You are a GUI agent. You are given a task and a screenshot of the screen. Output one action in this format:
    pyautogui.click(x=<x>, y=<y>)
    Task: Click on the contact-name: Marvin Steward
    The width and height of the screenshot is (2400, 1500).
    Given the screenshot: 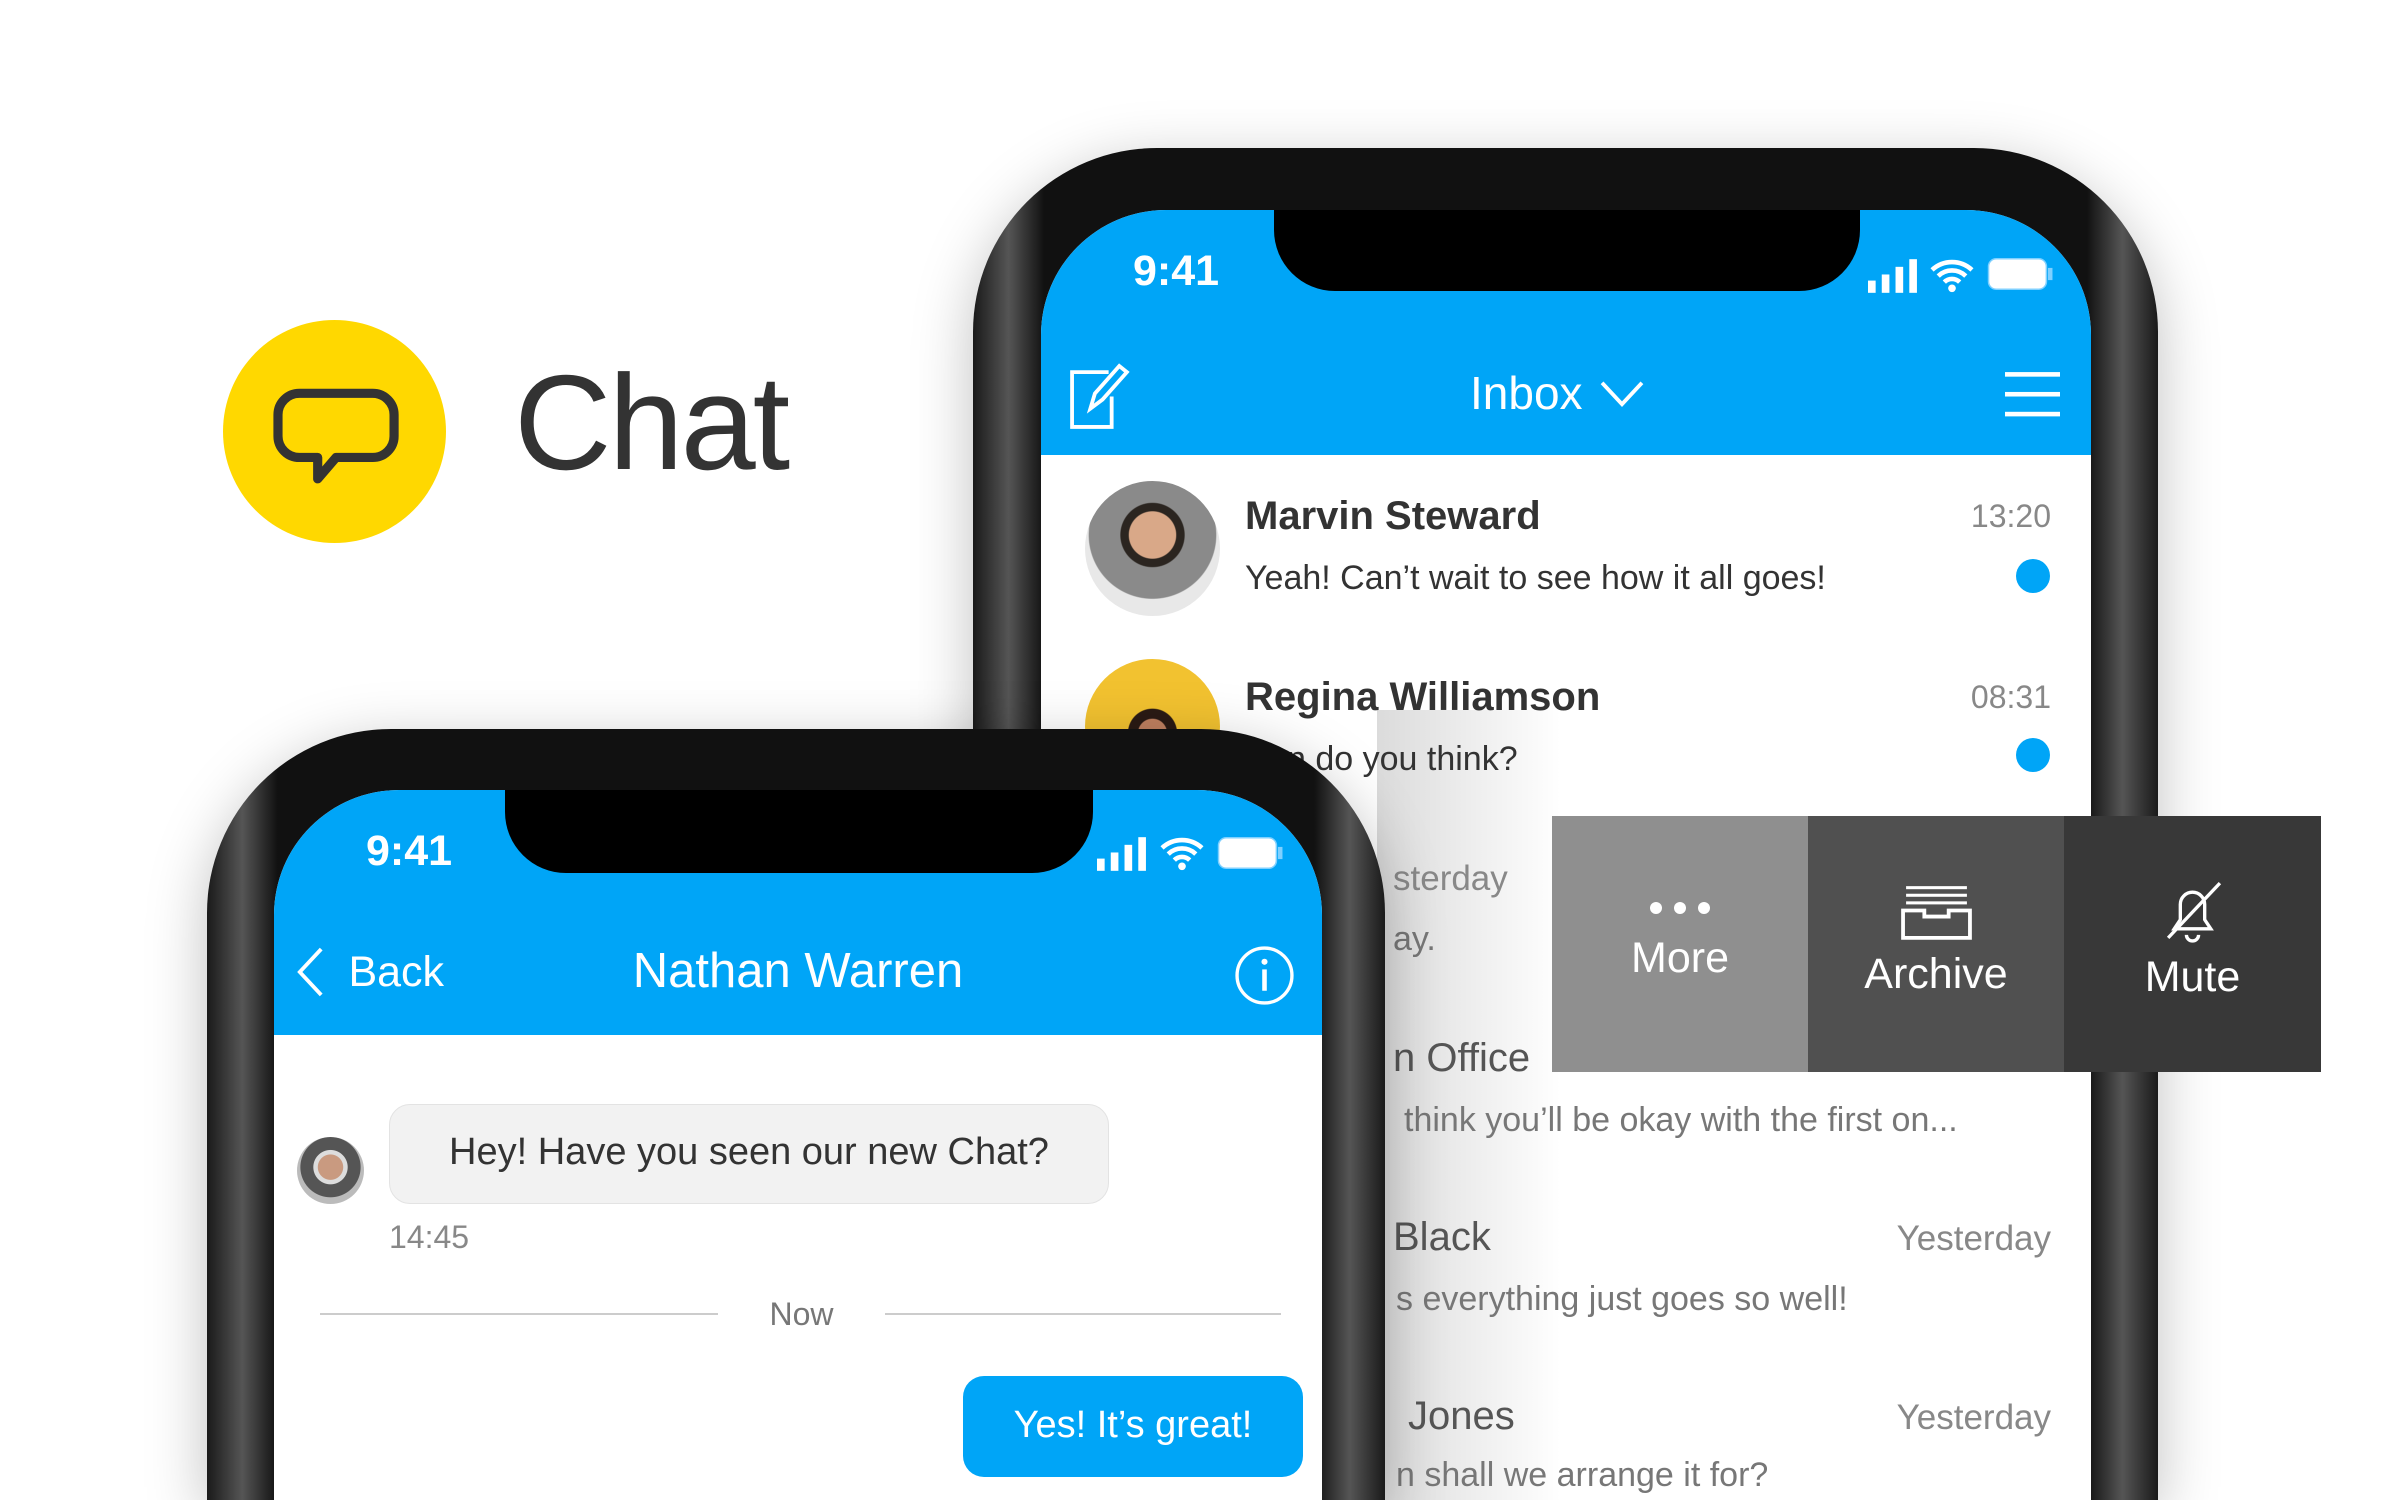 What is the action you would take?
    pyautogui.click(x=1393, y=516)
    